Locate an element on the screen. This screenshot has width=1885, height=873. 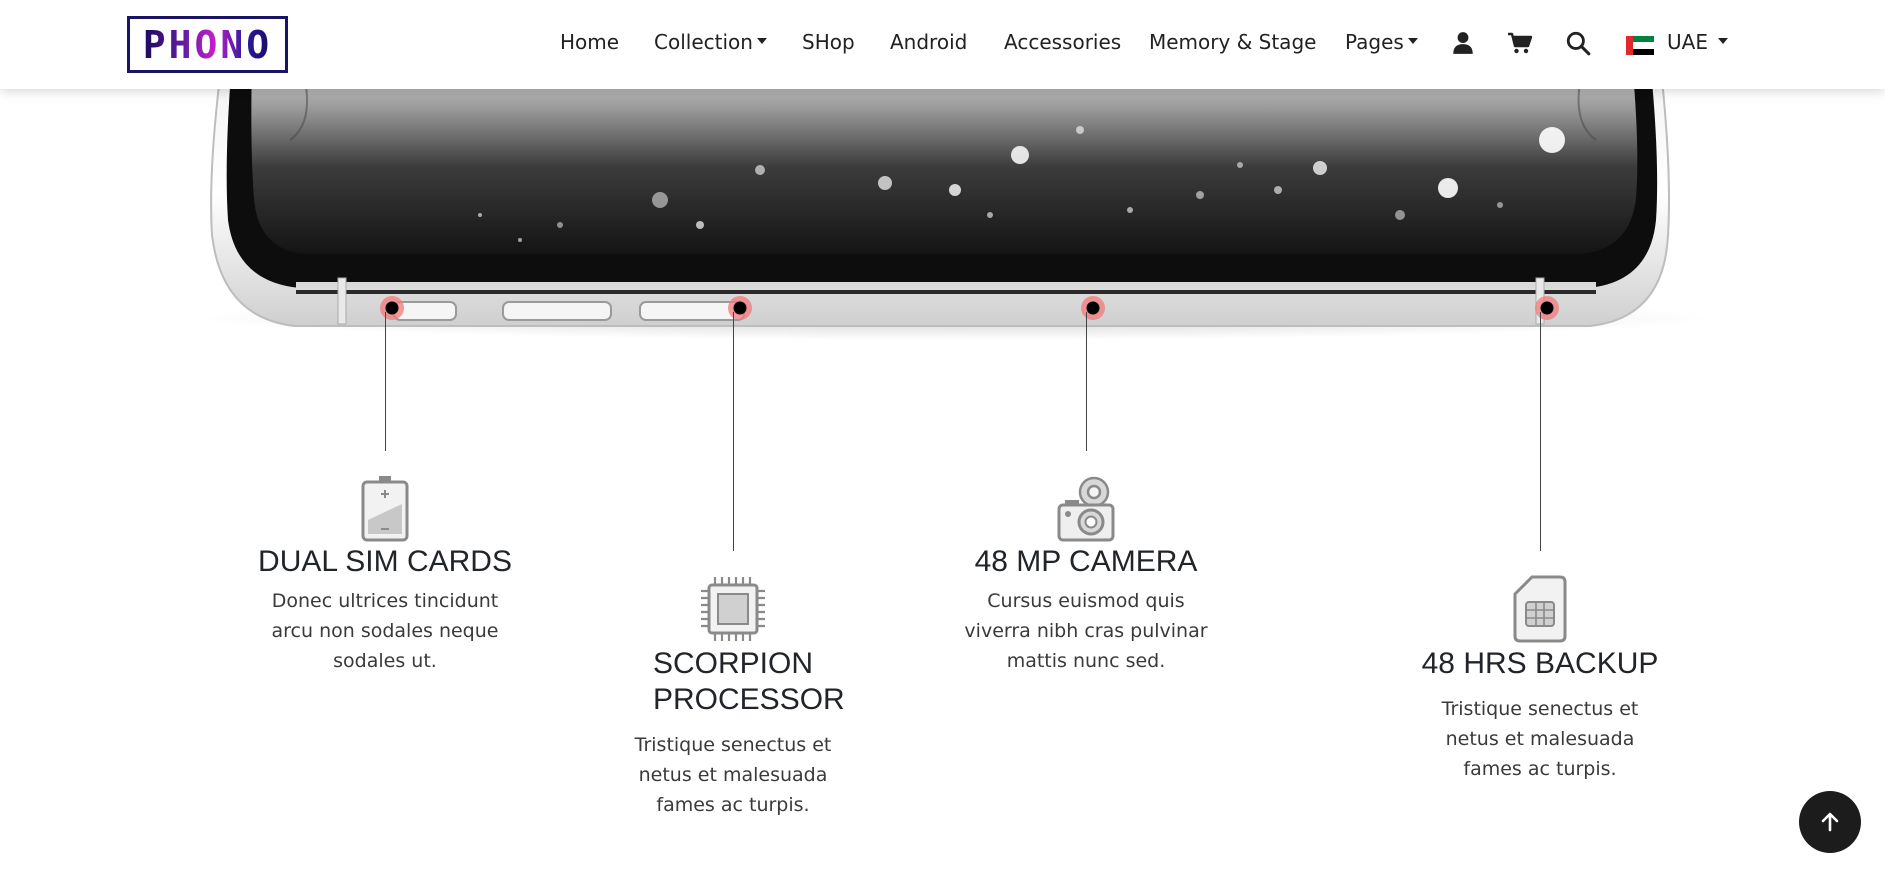
feature-title: SCORPION PROCESSOR is located at coordinates (749, 681).